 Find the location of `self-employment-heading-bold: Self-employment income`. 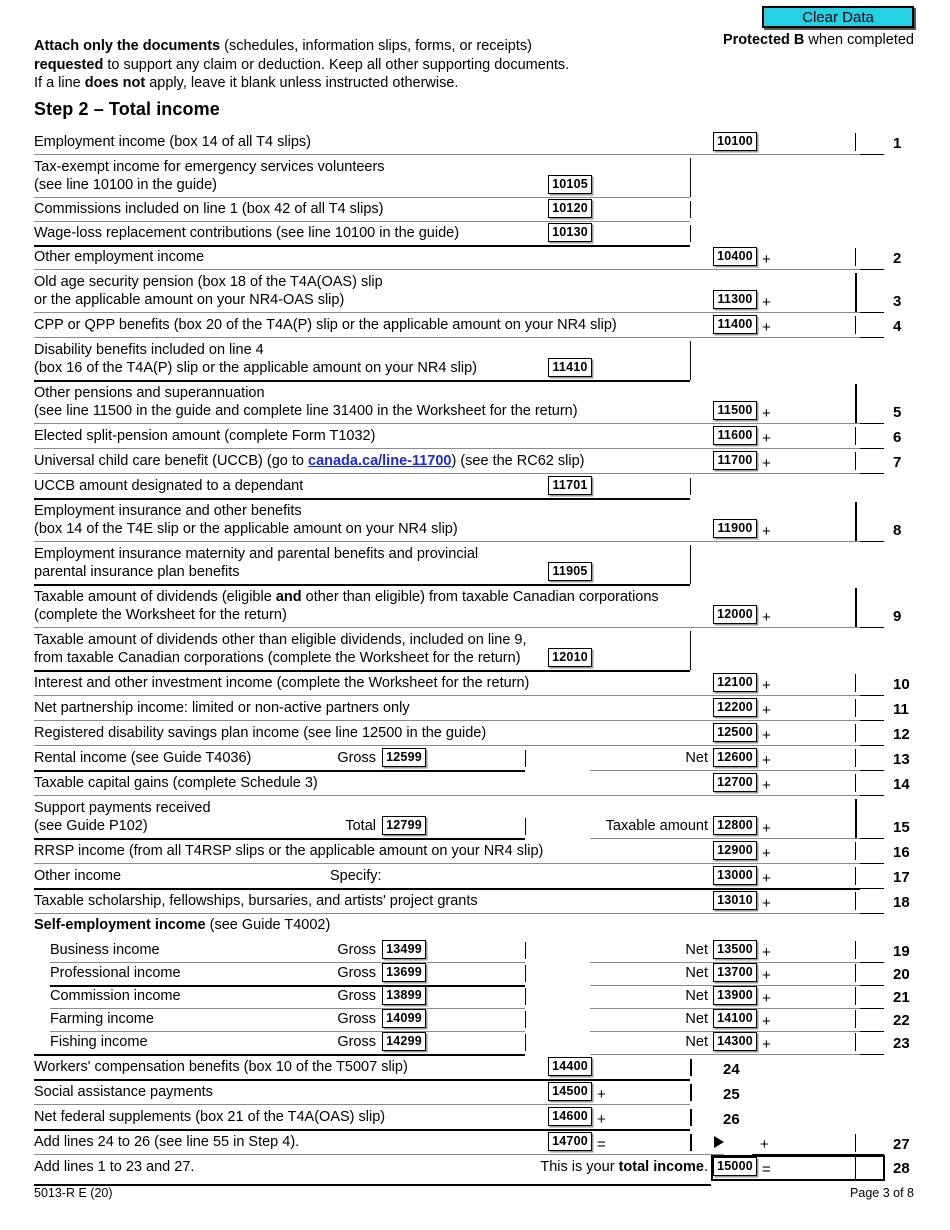

self-employment-heading-bold: Self-employment income is located at coordinates (120, 925).